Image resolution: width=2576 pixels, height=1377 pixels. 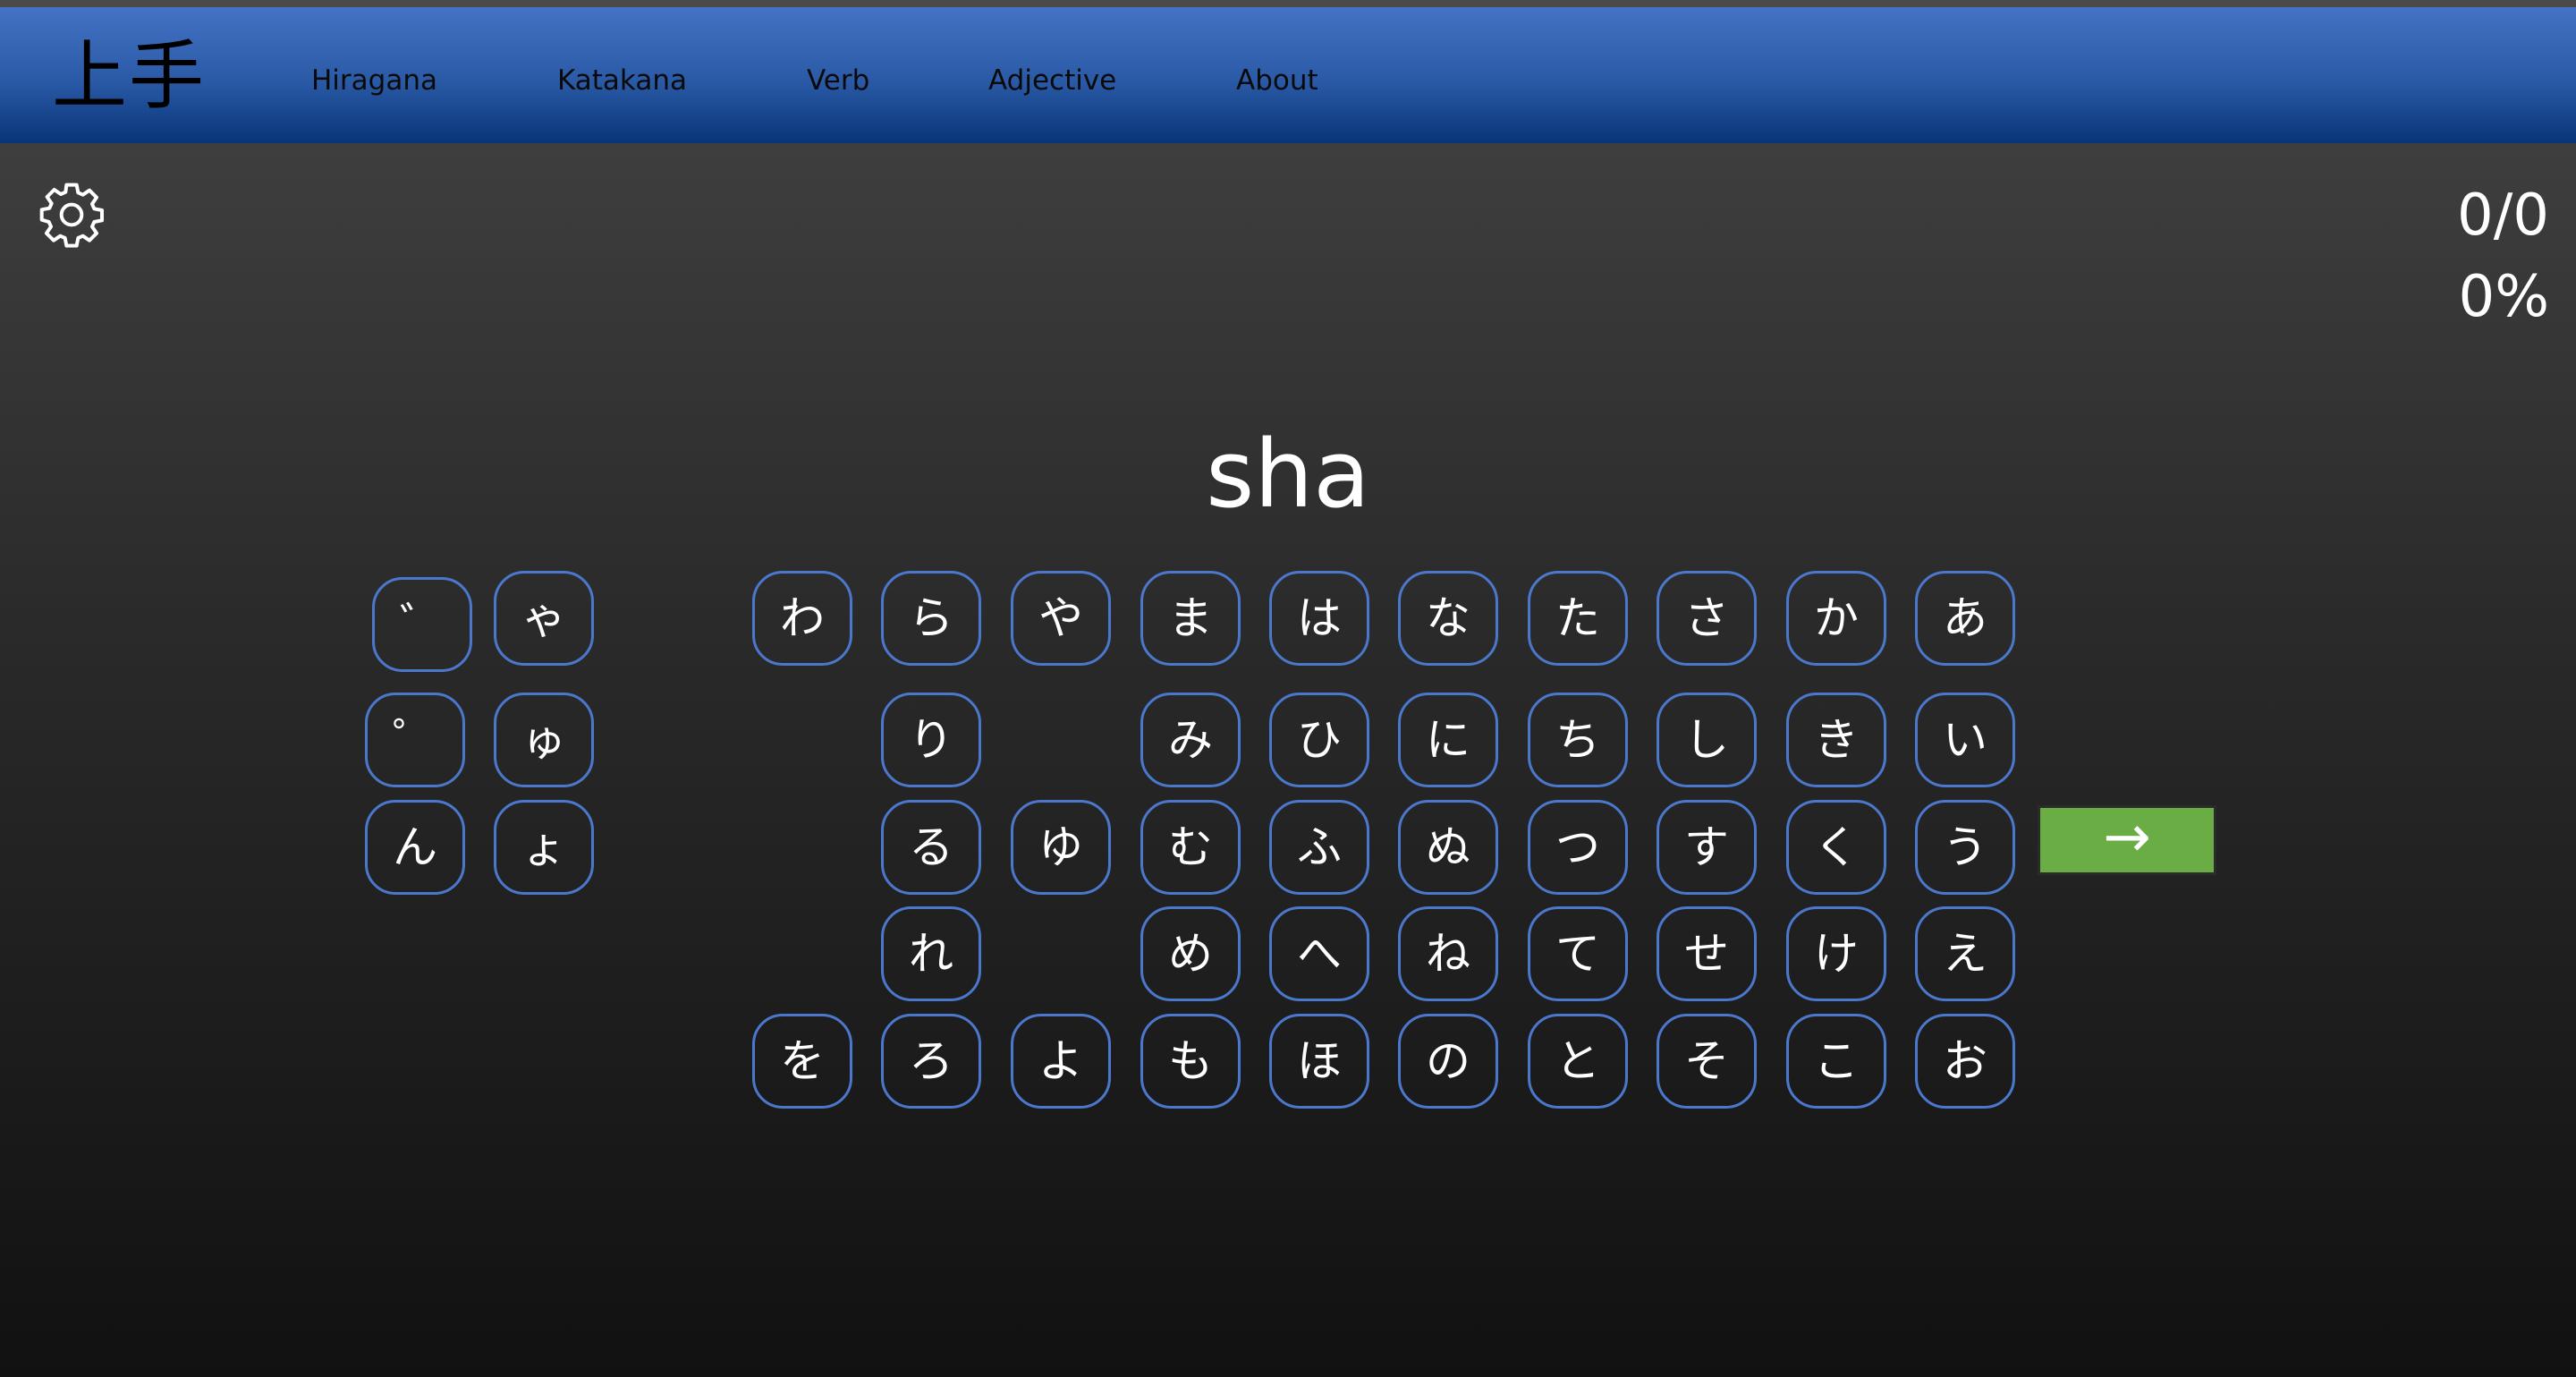 I want to click on key-n: ん, so click(x=415, y=847).